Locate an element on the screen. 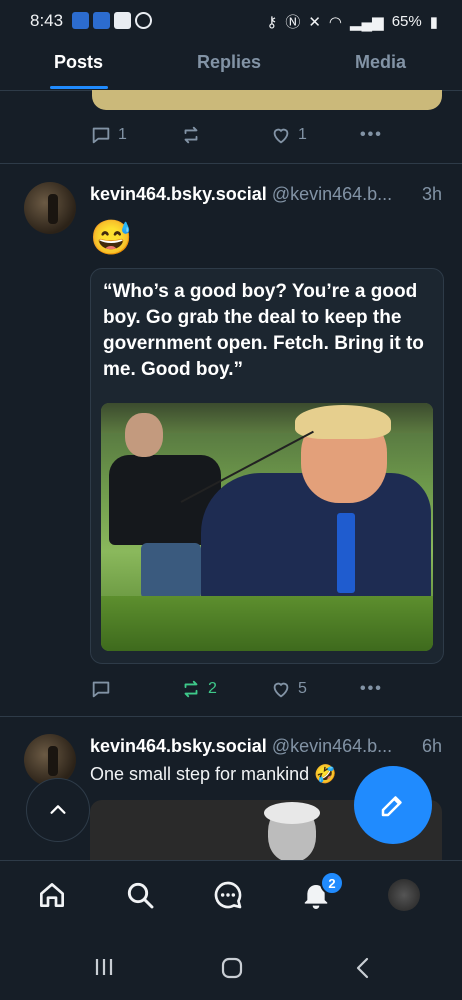  like-button: 5 is located at coordinates (288, 689).